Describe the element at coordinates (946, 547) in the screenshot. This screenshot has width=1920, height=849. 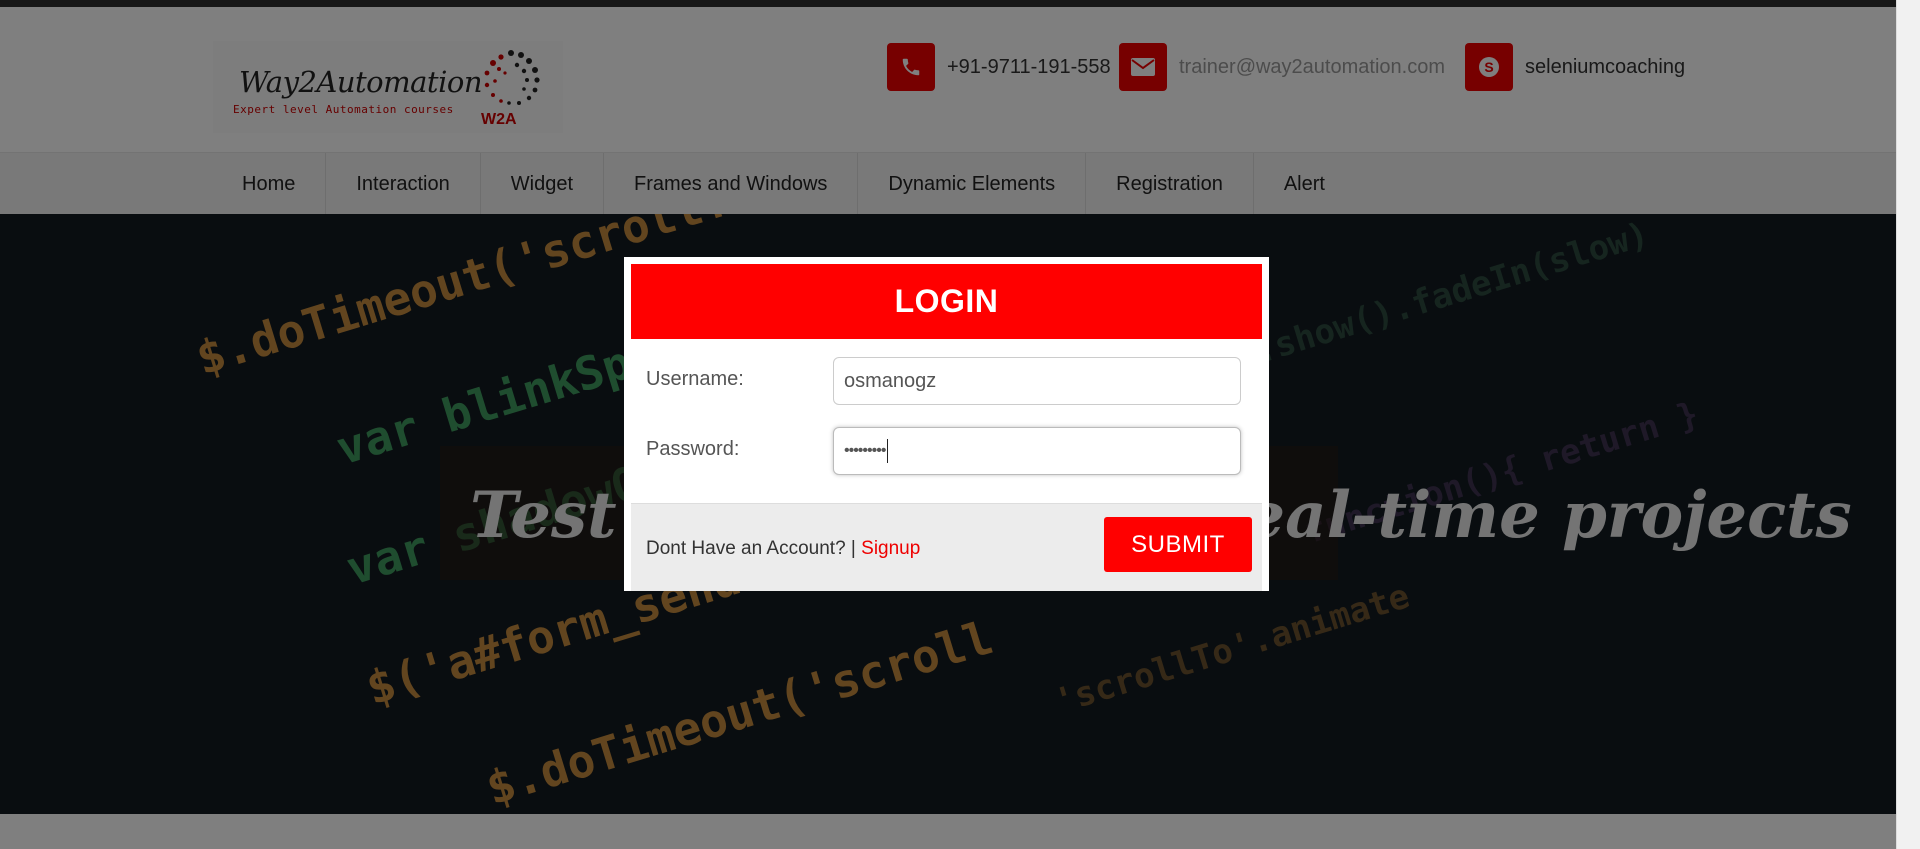
I see `login-footer: Dont Have an Account? | Signup SUBMIT` at that location.